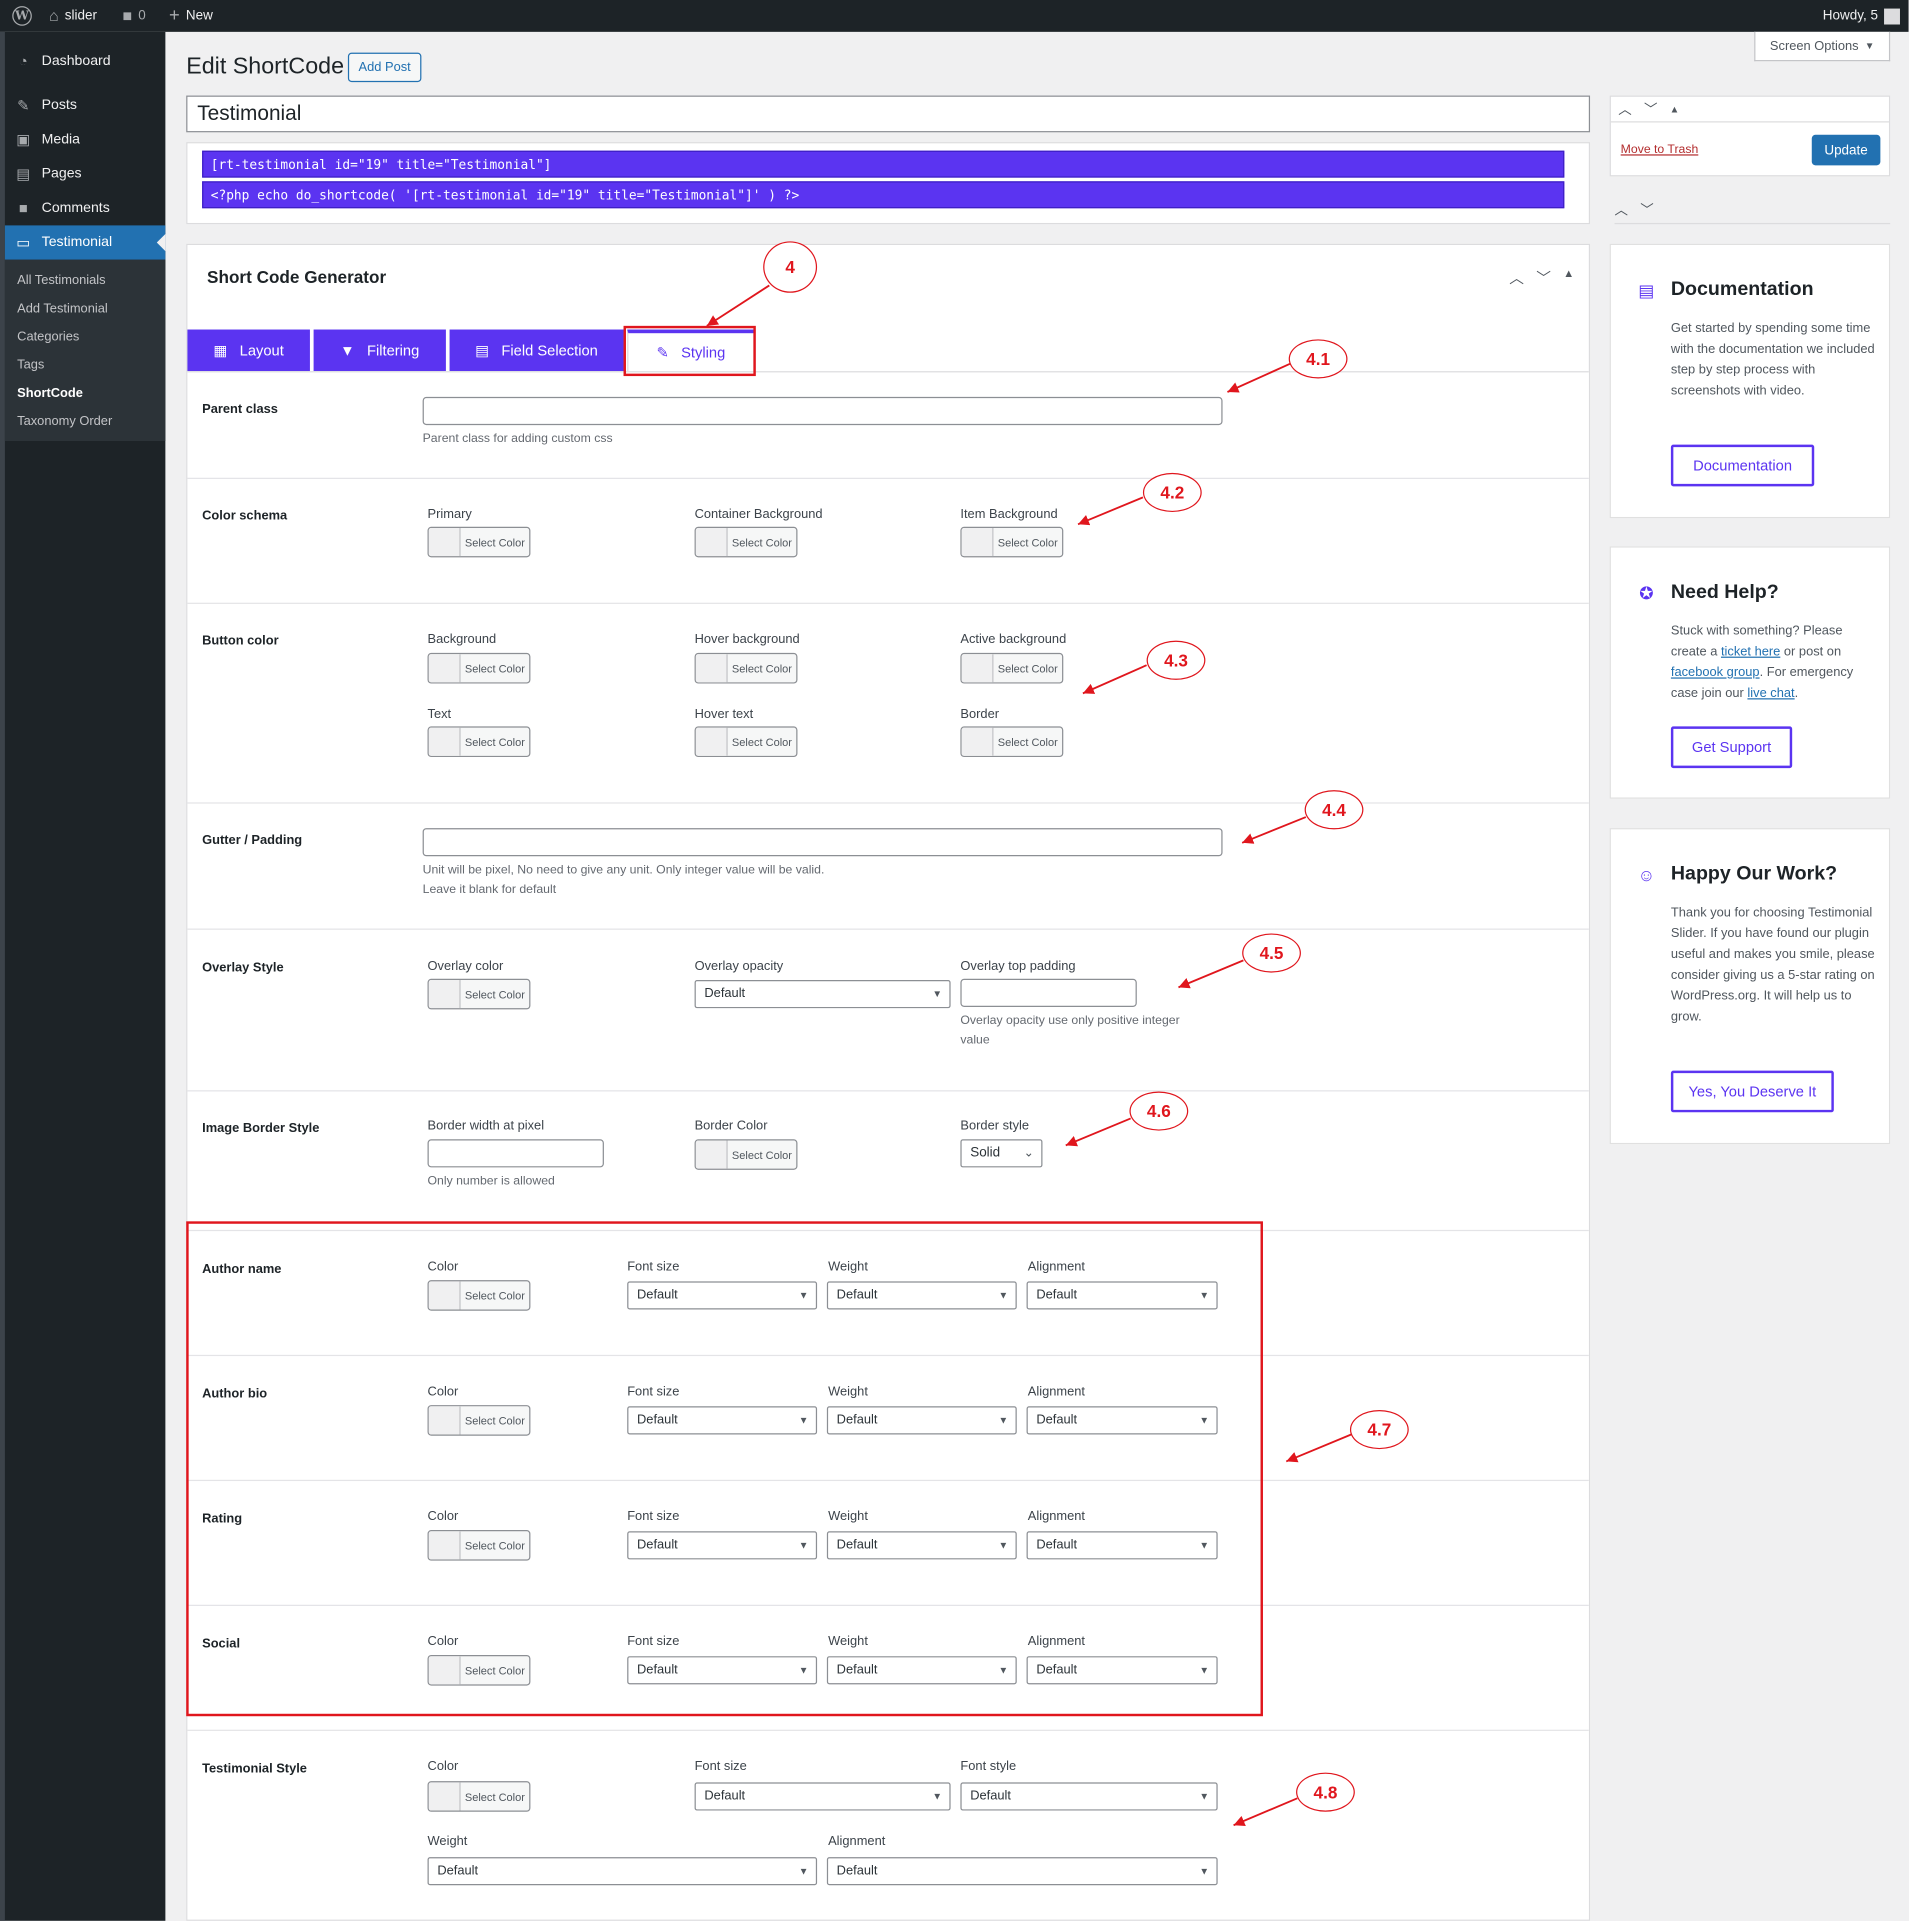  What do you see at coordinates (62, 308) in the screenshot?
I see `submenu-add-testimonial: Add Testimonial` at bounding box center [62, 308].